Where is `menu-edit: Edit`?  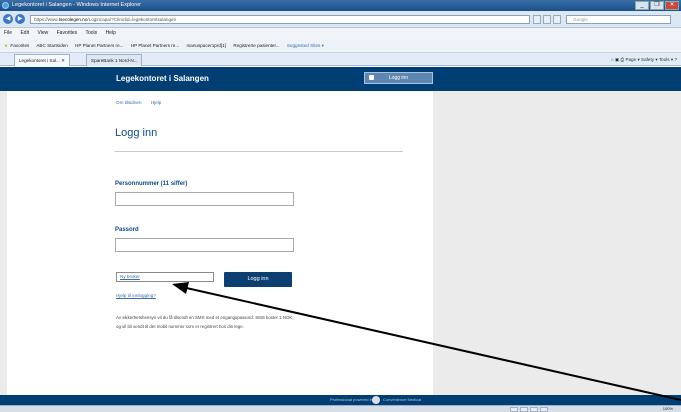 menu-edit: Edit is located at coordinates (24, 33).